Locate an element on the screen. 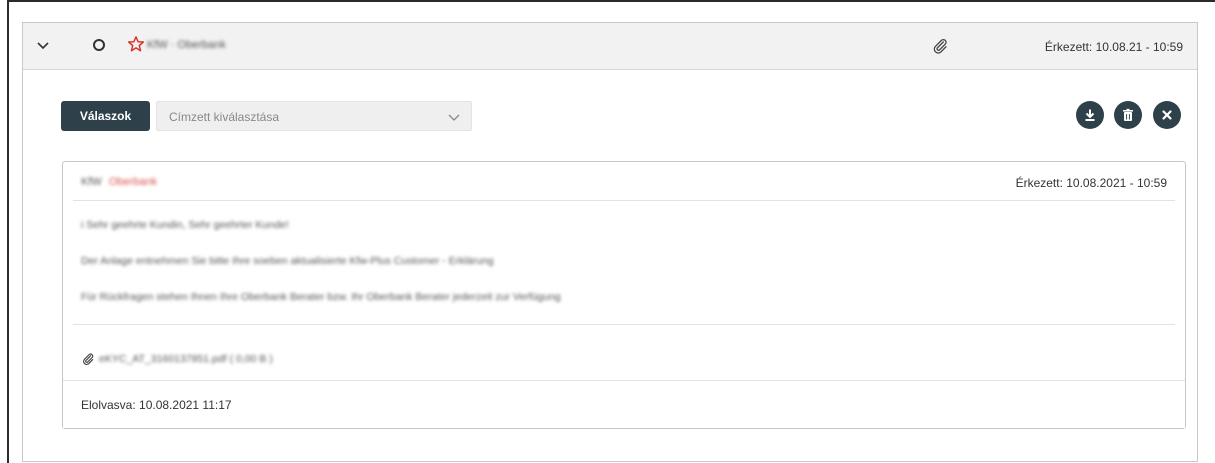  download-icon is located at coordinates (1090, 115).